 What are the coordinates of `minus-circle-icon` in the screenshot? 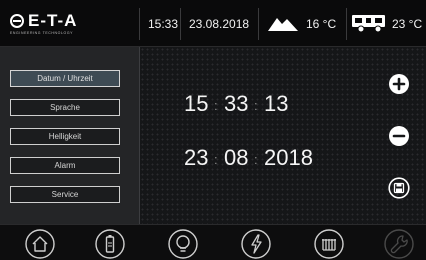 It's located at (399, 136).